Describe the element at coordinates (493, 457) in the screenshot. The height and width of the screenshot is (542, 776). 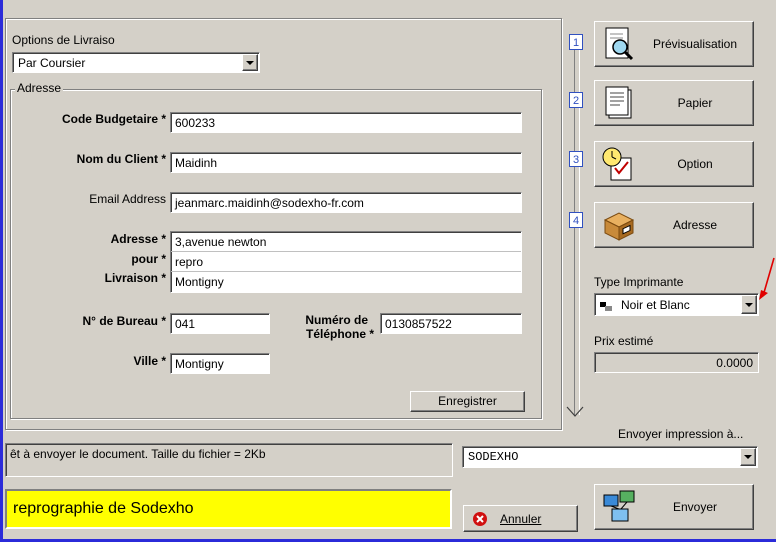
I see `send-to-value: SODEXHO` at that location.